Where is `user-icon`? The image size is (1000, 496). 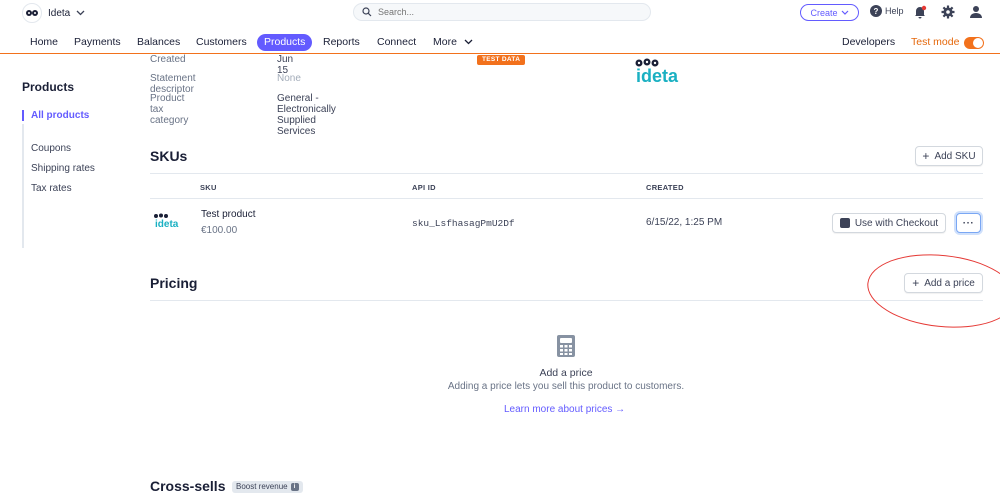 user-icon is located at coordinates (976, 12).